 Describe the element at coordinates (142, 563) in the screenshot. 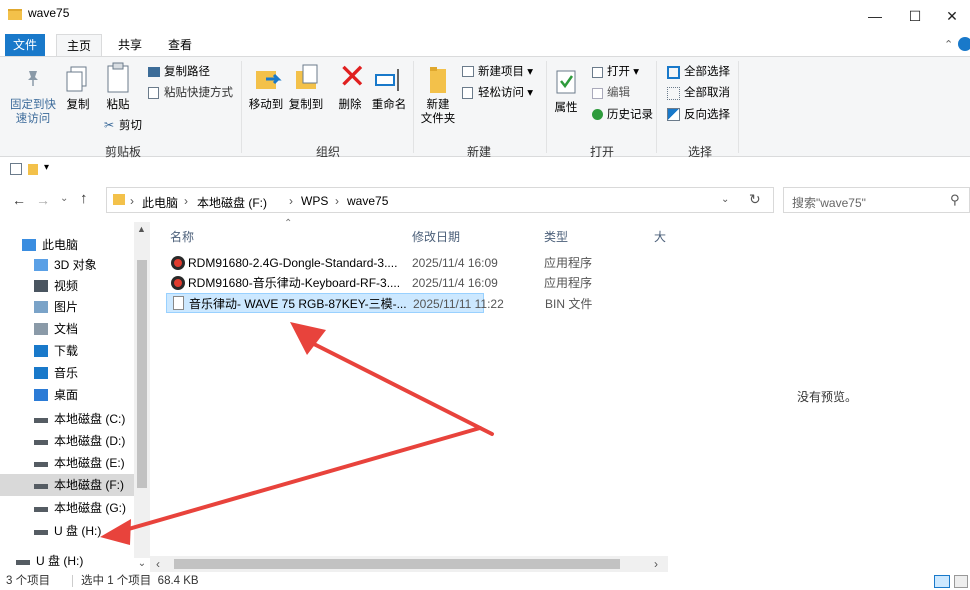

I see `scroll-down-icon: ⌄` at that location.